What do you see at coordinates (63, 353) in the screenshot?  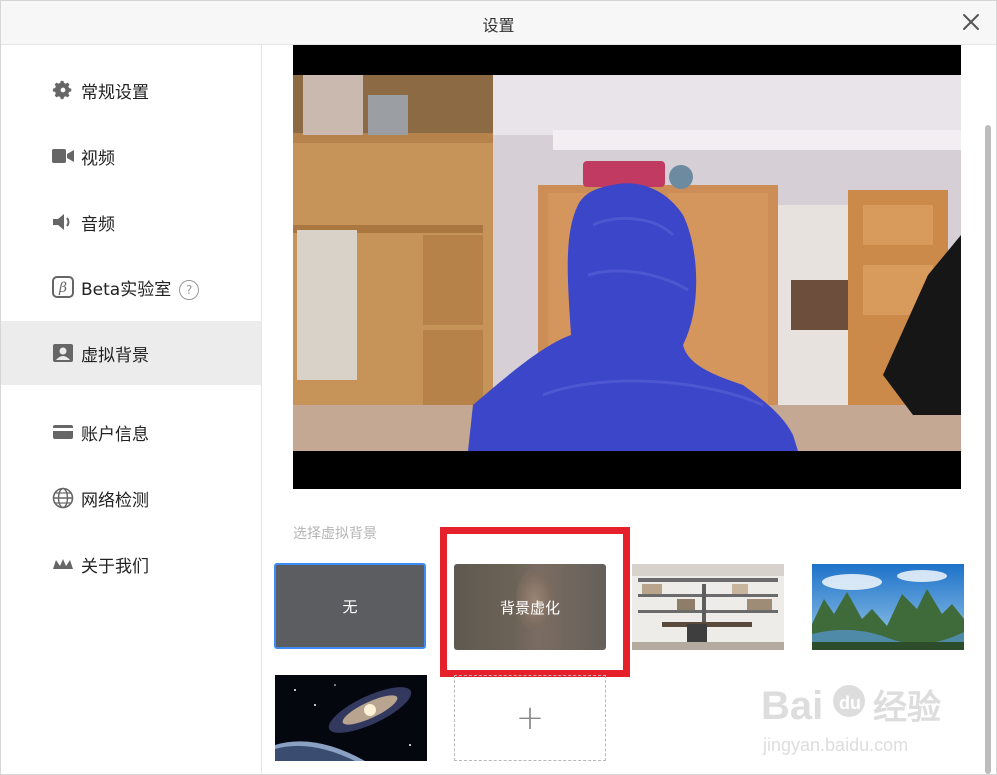 I see `portrait-icon` at bounding box center [63, 353].